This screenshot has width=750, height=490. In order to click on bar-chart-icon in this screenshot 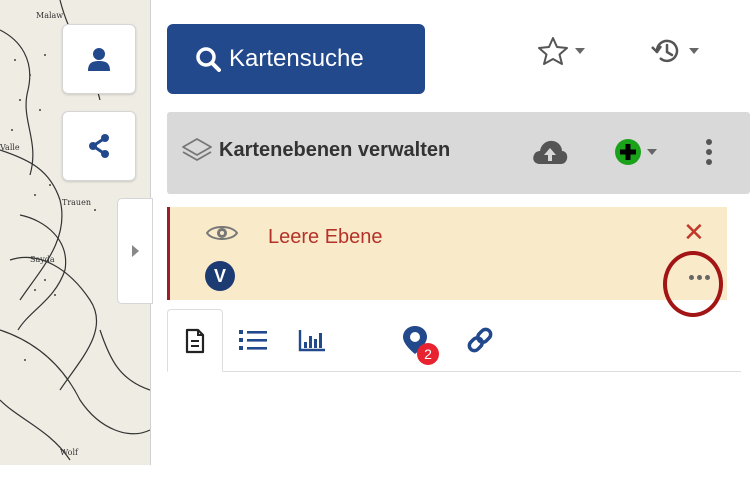, I will do `click(311, 341)`.